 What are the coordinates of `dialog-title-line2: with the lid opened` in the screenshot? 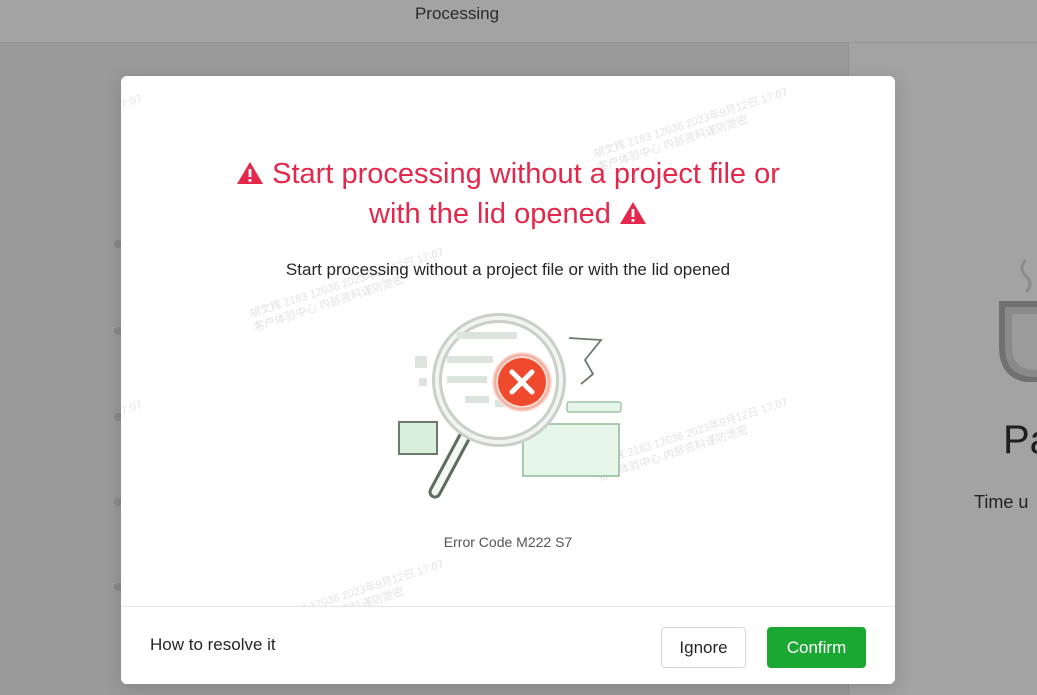 It's located at (490, 214).